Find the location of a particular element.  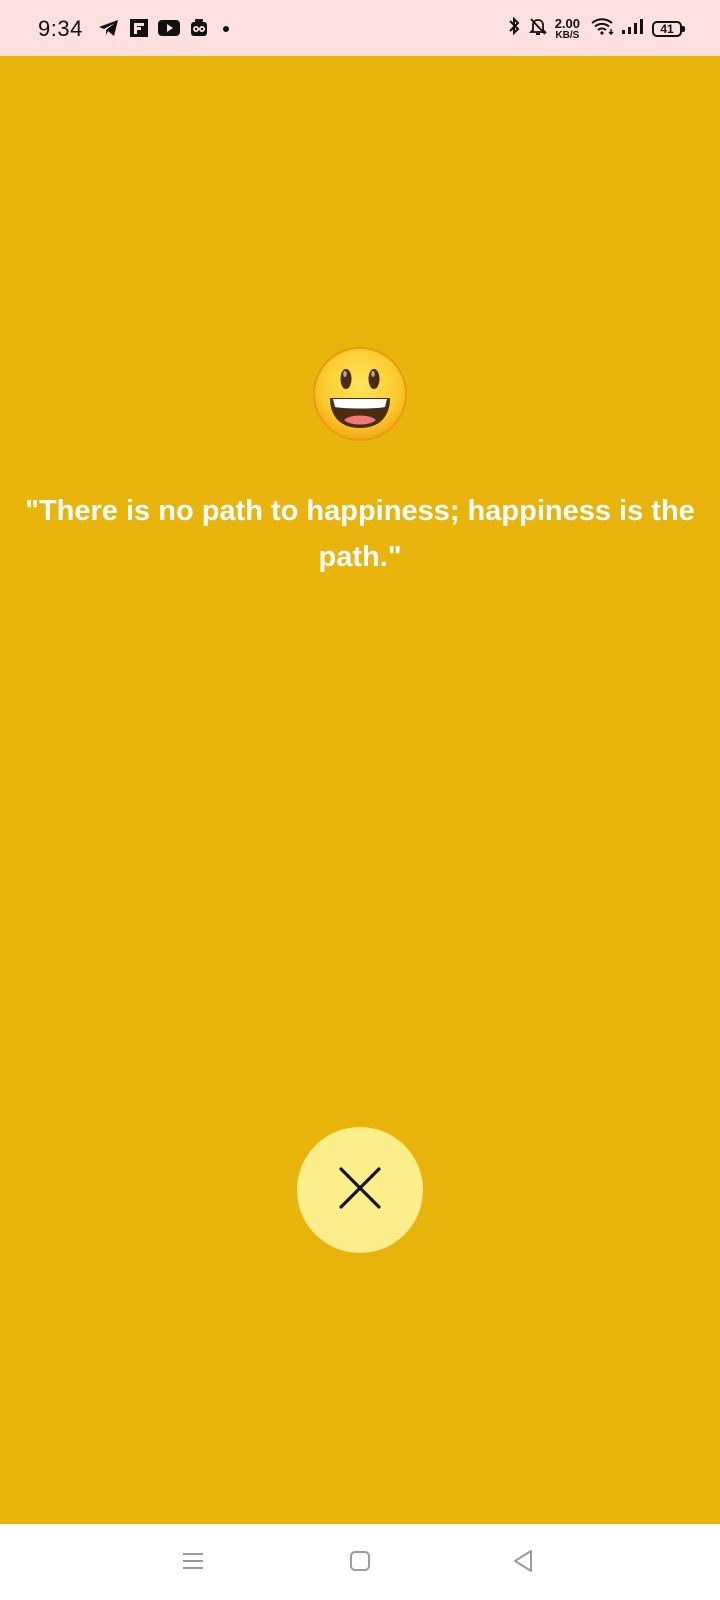

network-speed: 2.00 KB/S is located at coordinates (567, 29).